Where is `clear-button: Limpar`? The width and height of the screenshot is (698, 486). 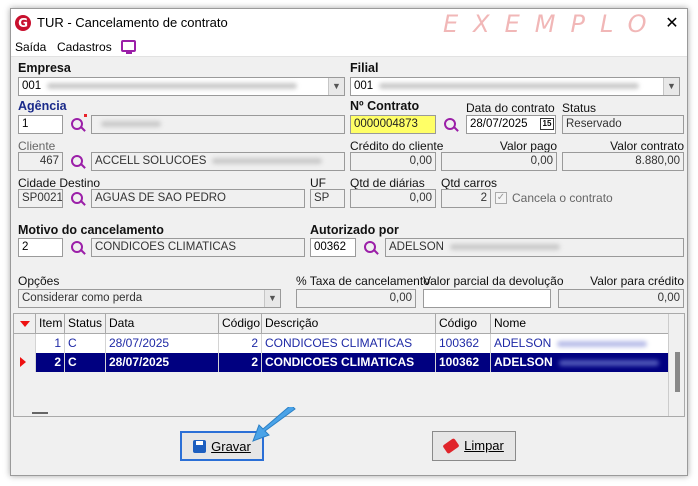 clear-button: Limpar is located at coordinates (474, 446).